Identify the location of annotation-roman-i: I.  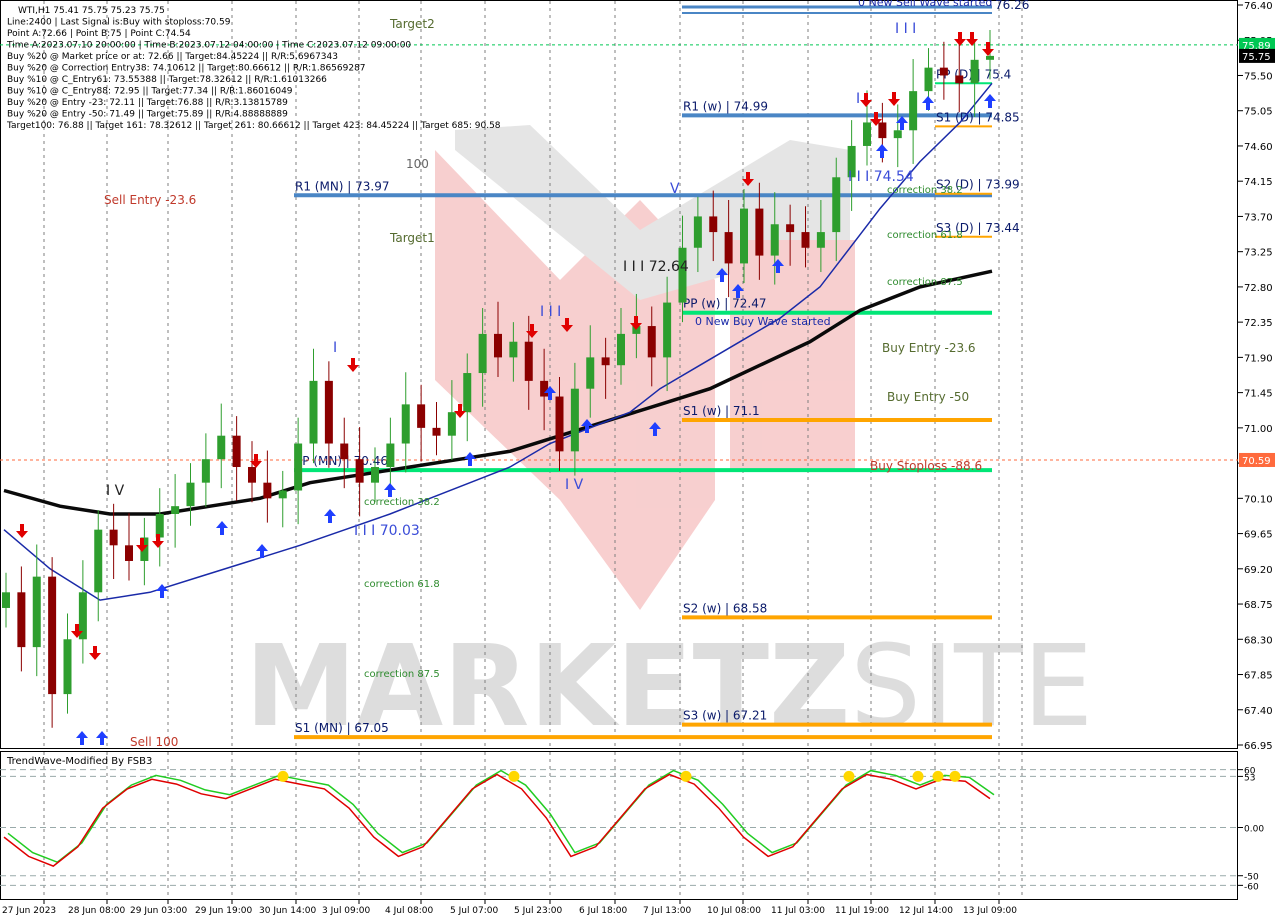
(335, 348).